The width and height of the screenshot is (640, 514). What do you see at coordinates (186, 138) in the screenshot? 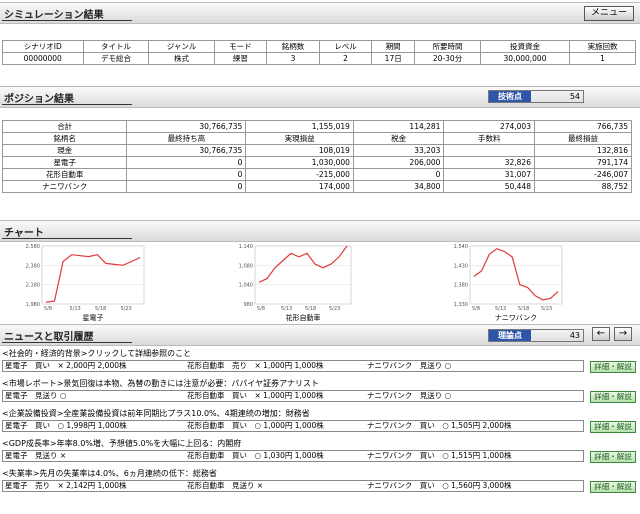
I see `column-header: 最終持ち高` at bounding box center [186, 138].